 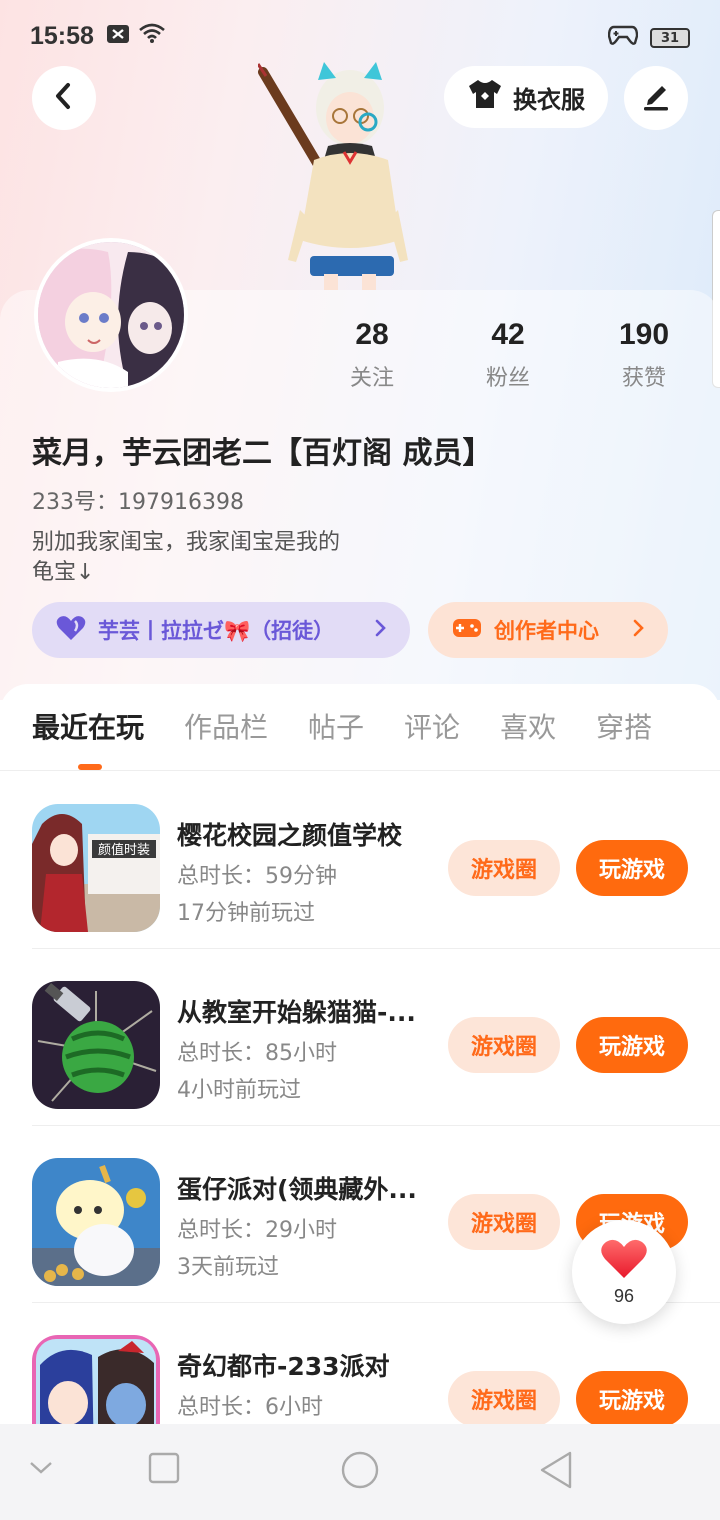 What do you see at coordinates (336, 726) in the screenshot?
I see `tab-posts: 帖子` at bounding box center [336, 726].